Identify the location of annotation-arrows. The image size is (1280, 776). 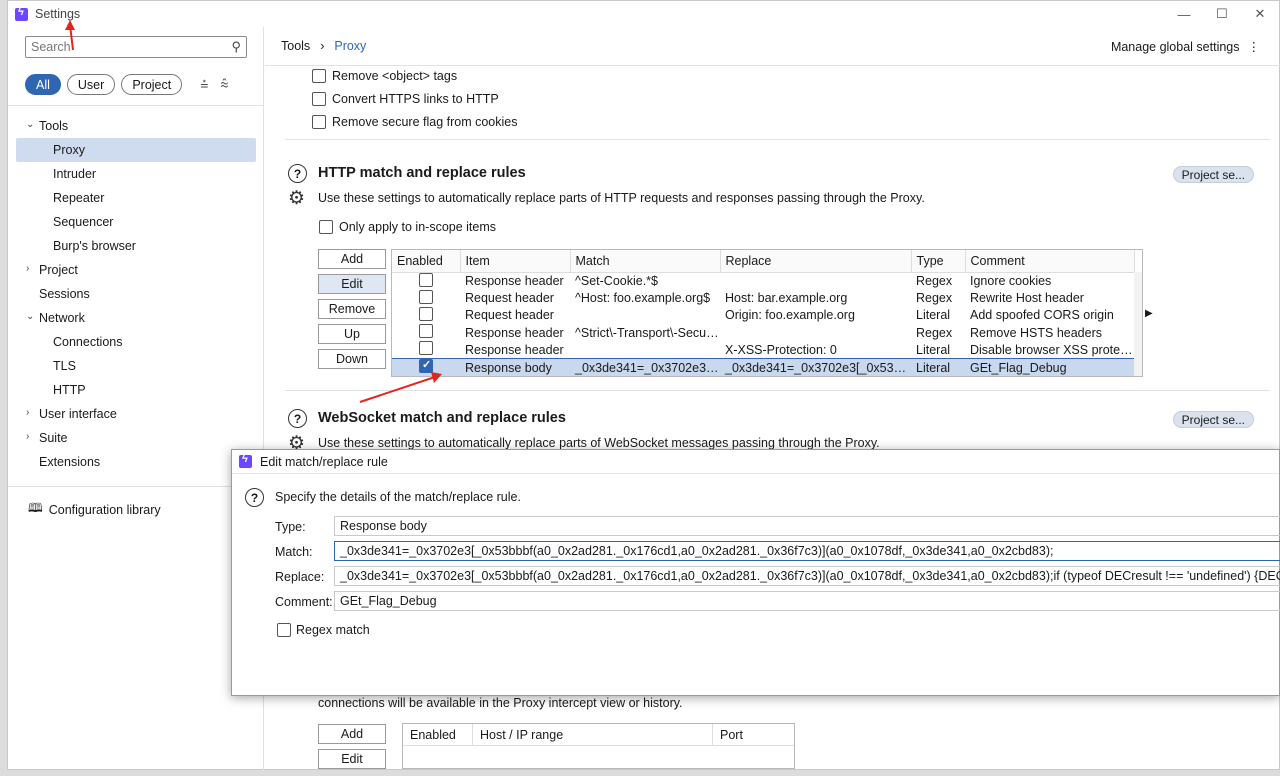
(253, 211).